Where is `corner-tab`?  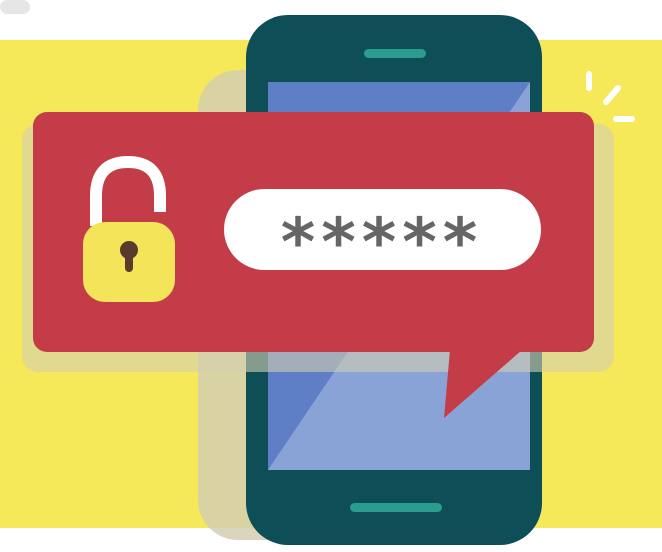 corner-tab is located at coordinates (15, 7).